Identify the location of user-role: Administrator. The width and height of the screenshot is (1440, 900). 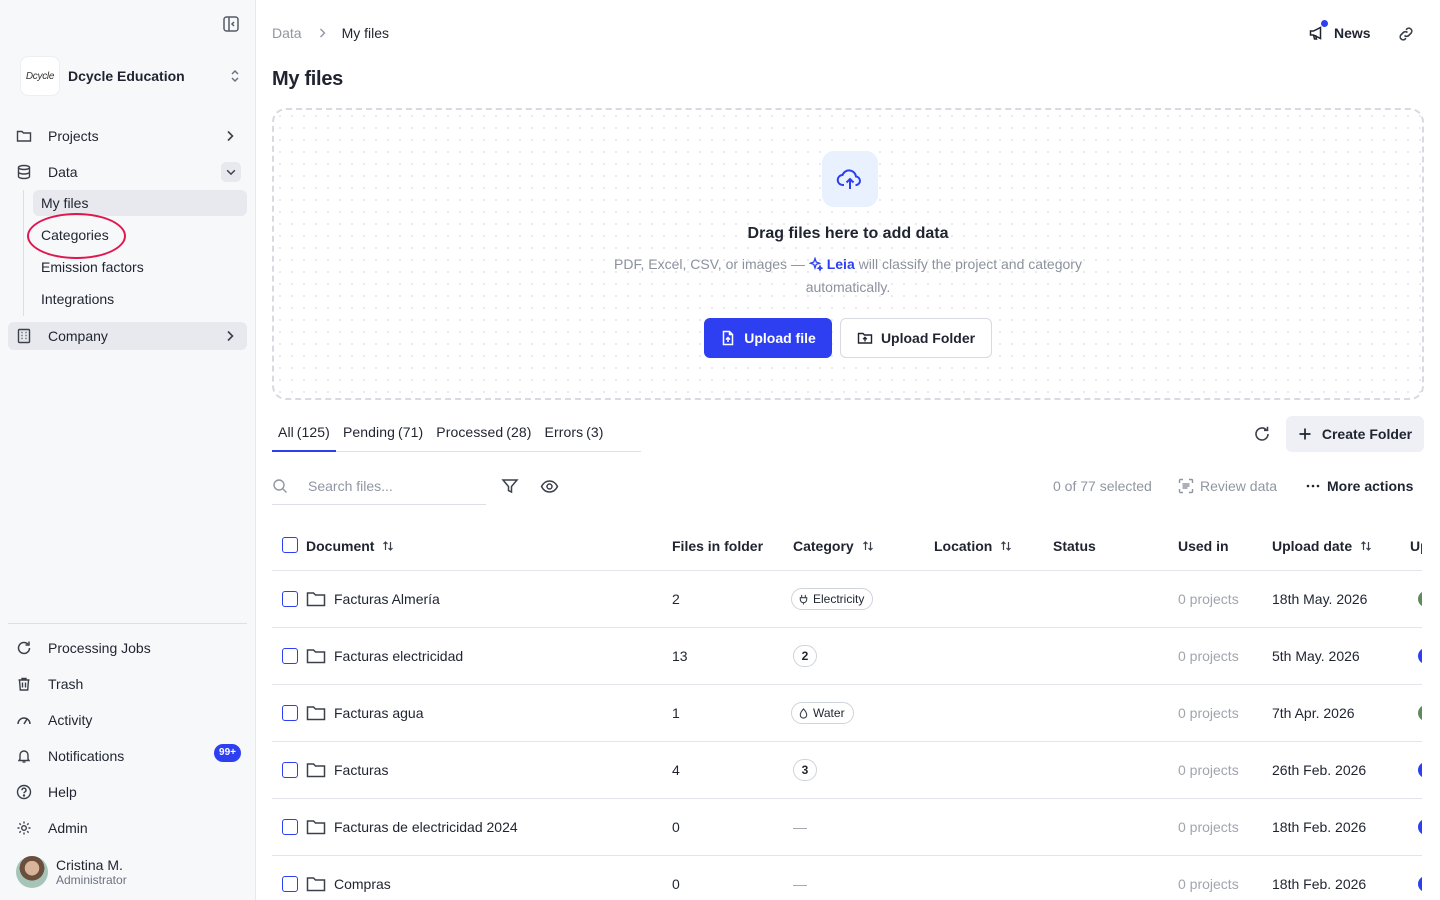
(91, 880).